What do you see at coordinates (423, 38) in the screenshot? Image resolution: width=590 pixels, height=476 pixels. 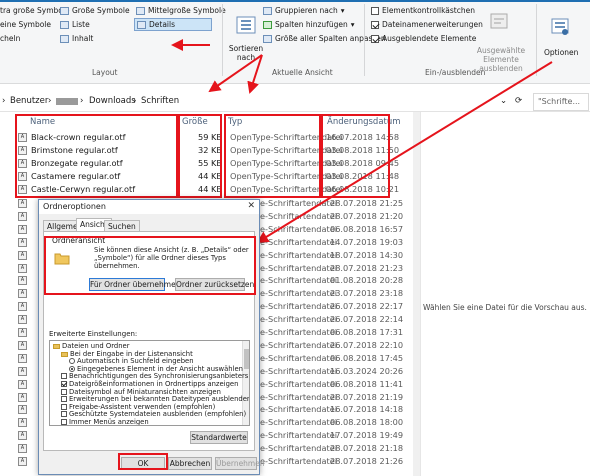 I see `hidden-items-toggle: Ausgeblendete Elemente` at bounding box center [423, 38].